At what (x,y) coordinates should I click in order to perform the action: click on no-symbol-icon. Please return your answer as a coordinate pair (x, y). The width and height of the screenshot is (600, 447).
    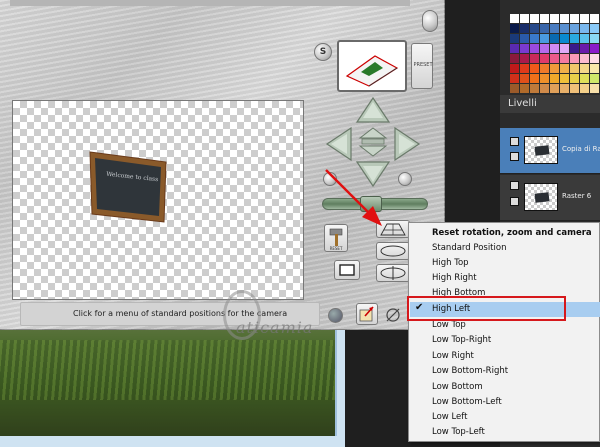
    Looking at the image, I should click on (393, 315).